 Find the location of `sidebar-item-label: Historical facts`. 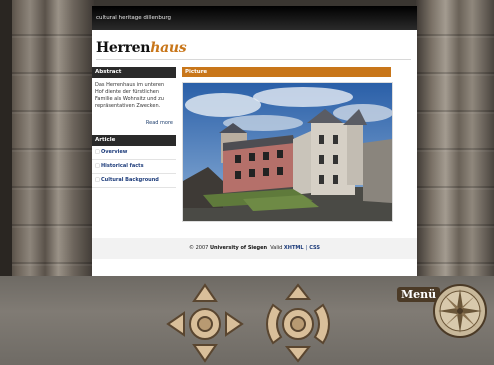

sidebar-item-label: Historical facts is located at coordinates (122, 166).